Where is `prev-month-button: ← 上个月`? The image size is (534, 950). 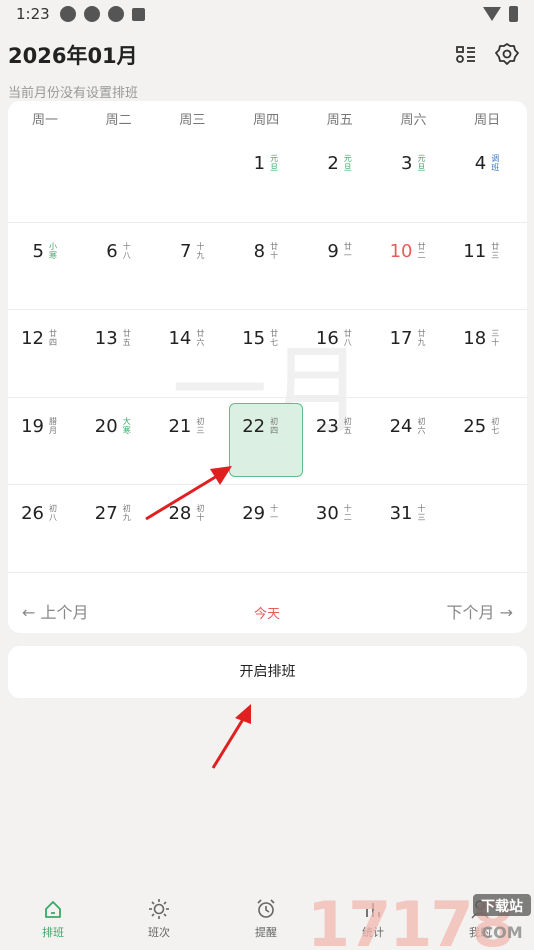
prev-month-button: ← 上个月 is located at coordinates (55, 611).